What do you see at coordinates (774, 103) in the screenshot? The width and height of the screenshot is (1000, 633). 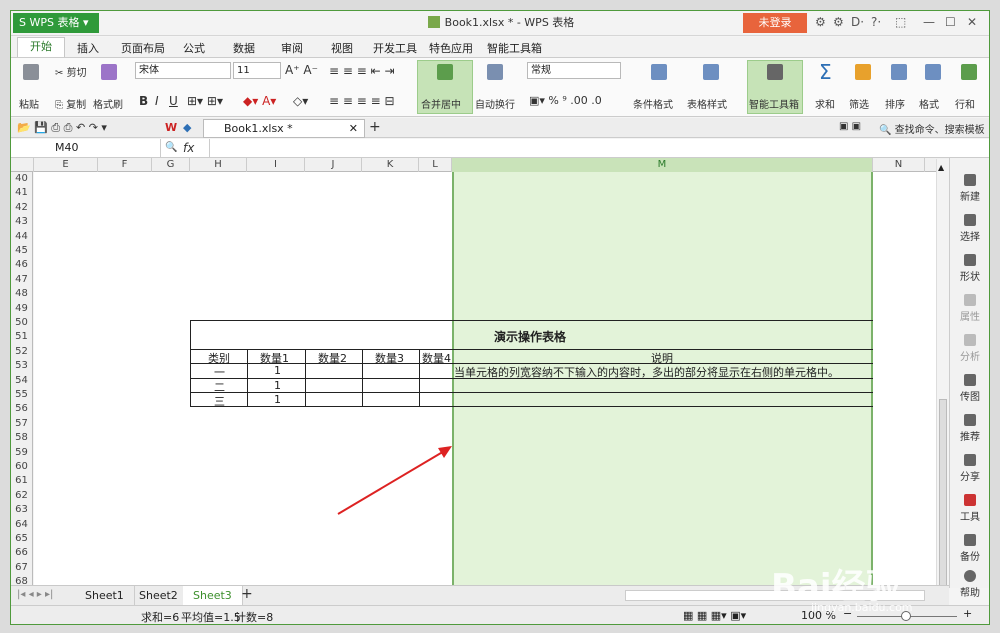 I see `smart-toolbox-button: 智能工具箱` at bounding box center [774, 103].